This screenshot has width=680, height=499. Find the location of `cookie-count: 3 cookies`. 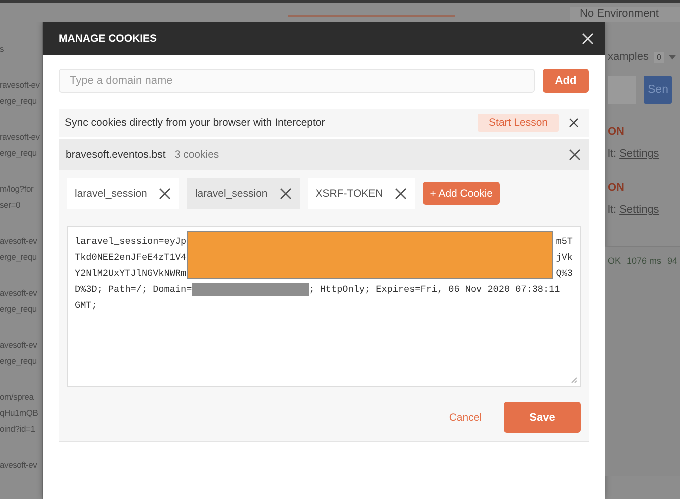

cookie-count: 3 cookies is located at coordinates (197, 154).